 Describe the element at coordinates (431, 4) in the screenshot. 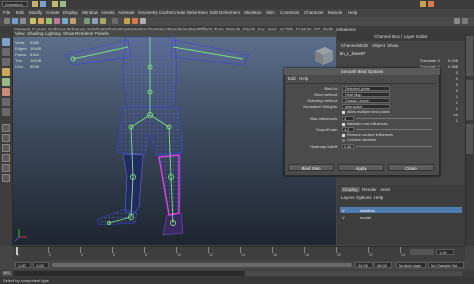

I see `ipr-icon` at that location.